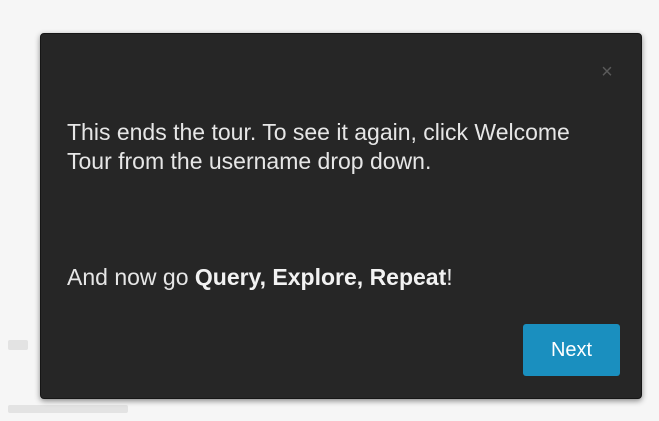 The width and height of the screenshot is (659, 421). What do you see at coordinates (320, 277) in the screenshot?
I see `outro-emphasis: Query, Explore, Repeat` at bounding box center [320, 277].